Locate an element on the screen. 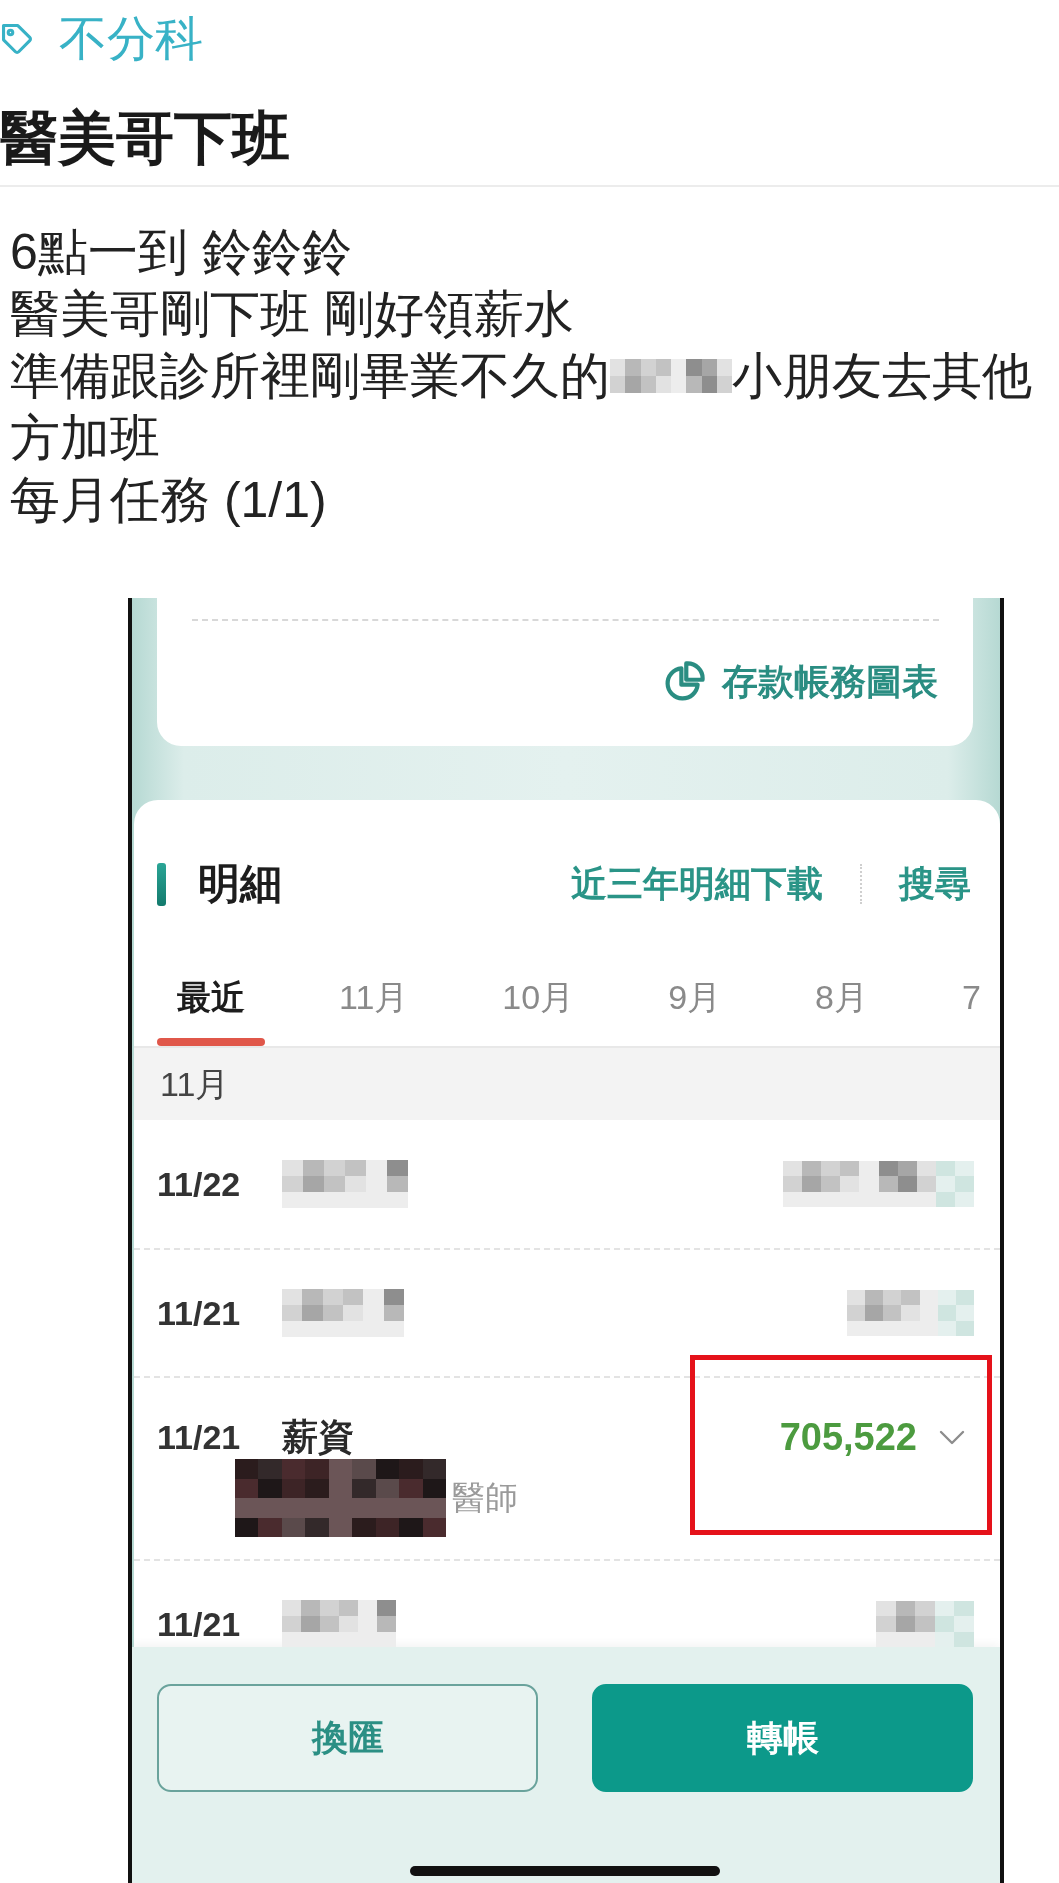 The image size is (1059, 1883). accent-bar is located at coordinates (161, 884).